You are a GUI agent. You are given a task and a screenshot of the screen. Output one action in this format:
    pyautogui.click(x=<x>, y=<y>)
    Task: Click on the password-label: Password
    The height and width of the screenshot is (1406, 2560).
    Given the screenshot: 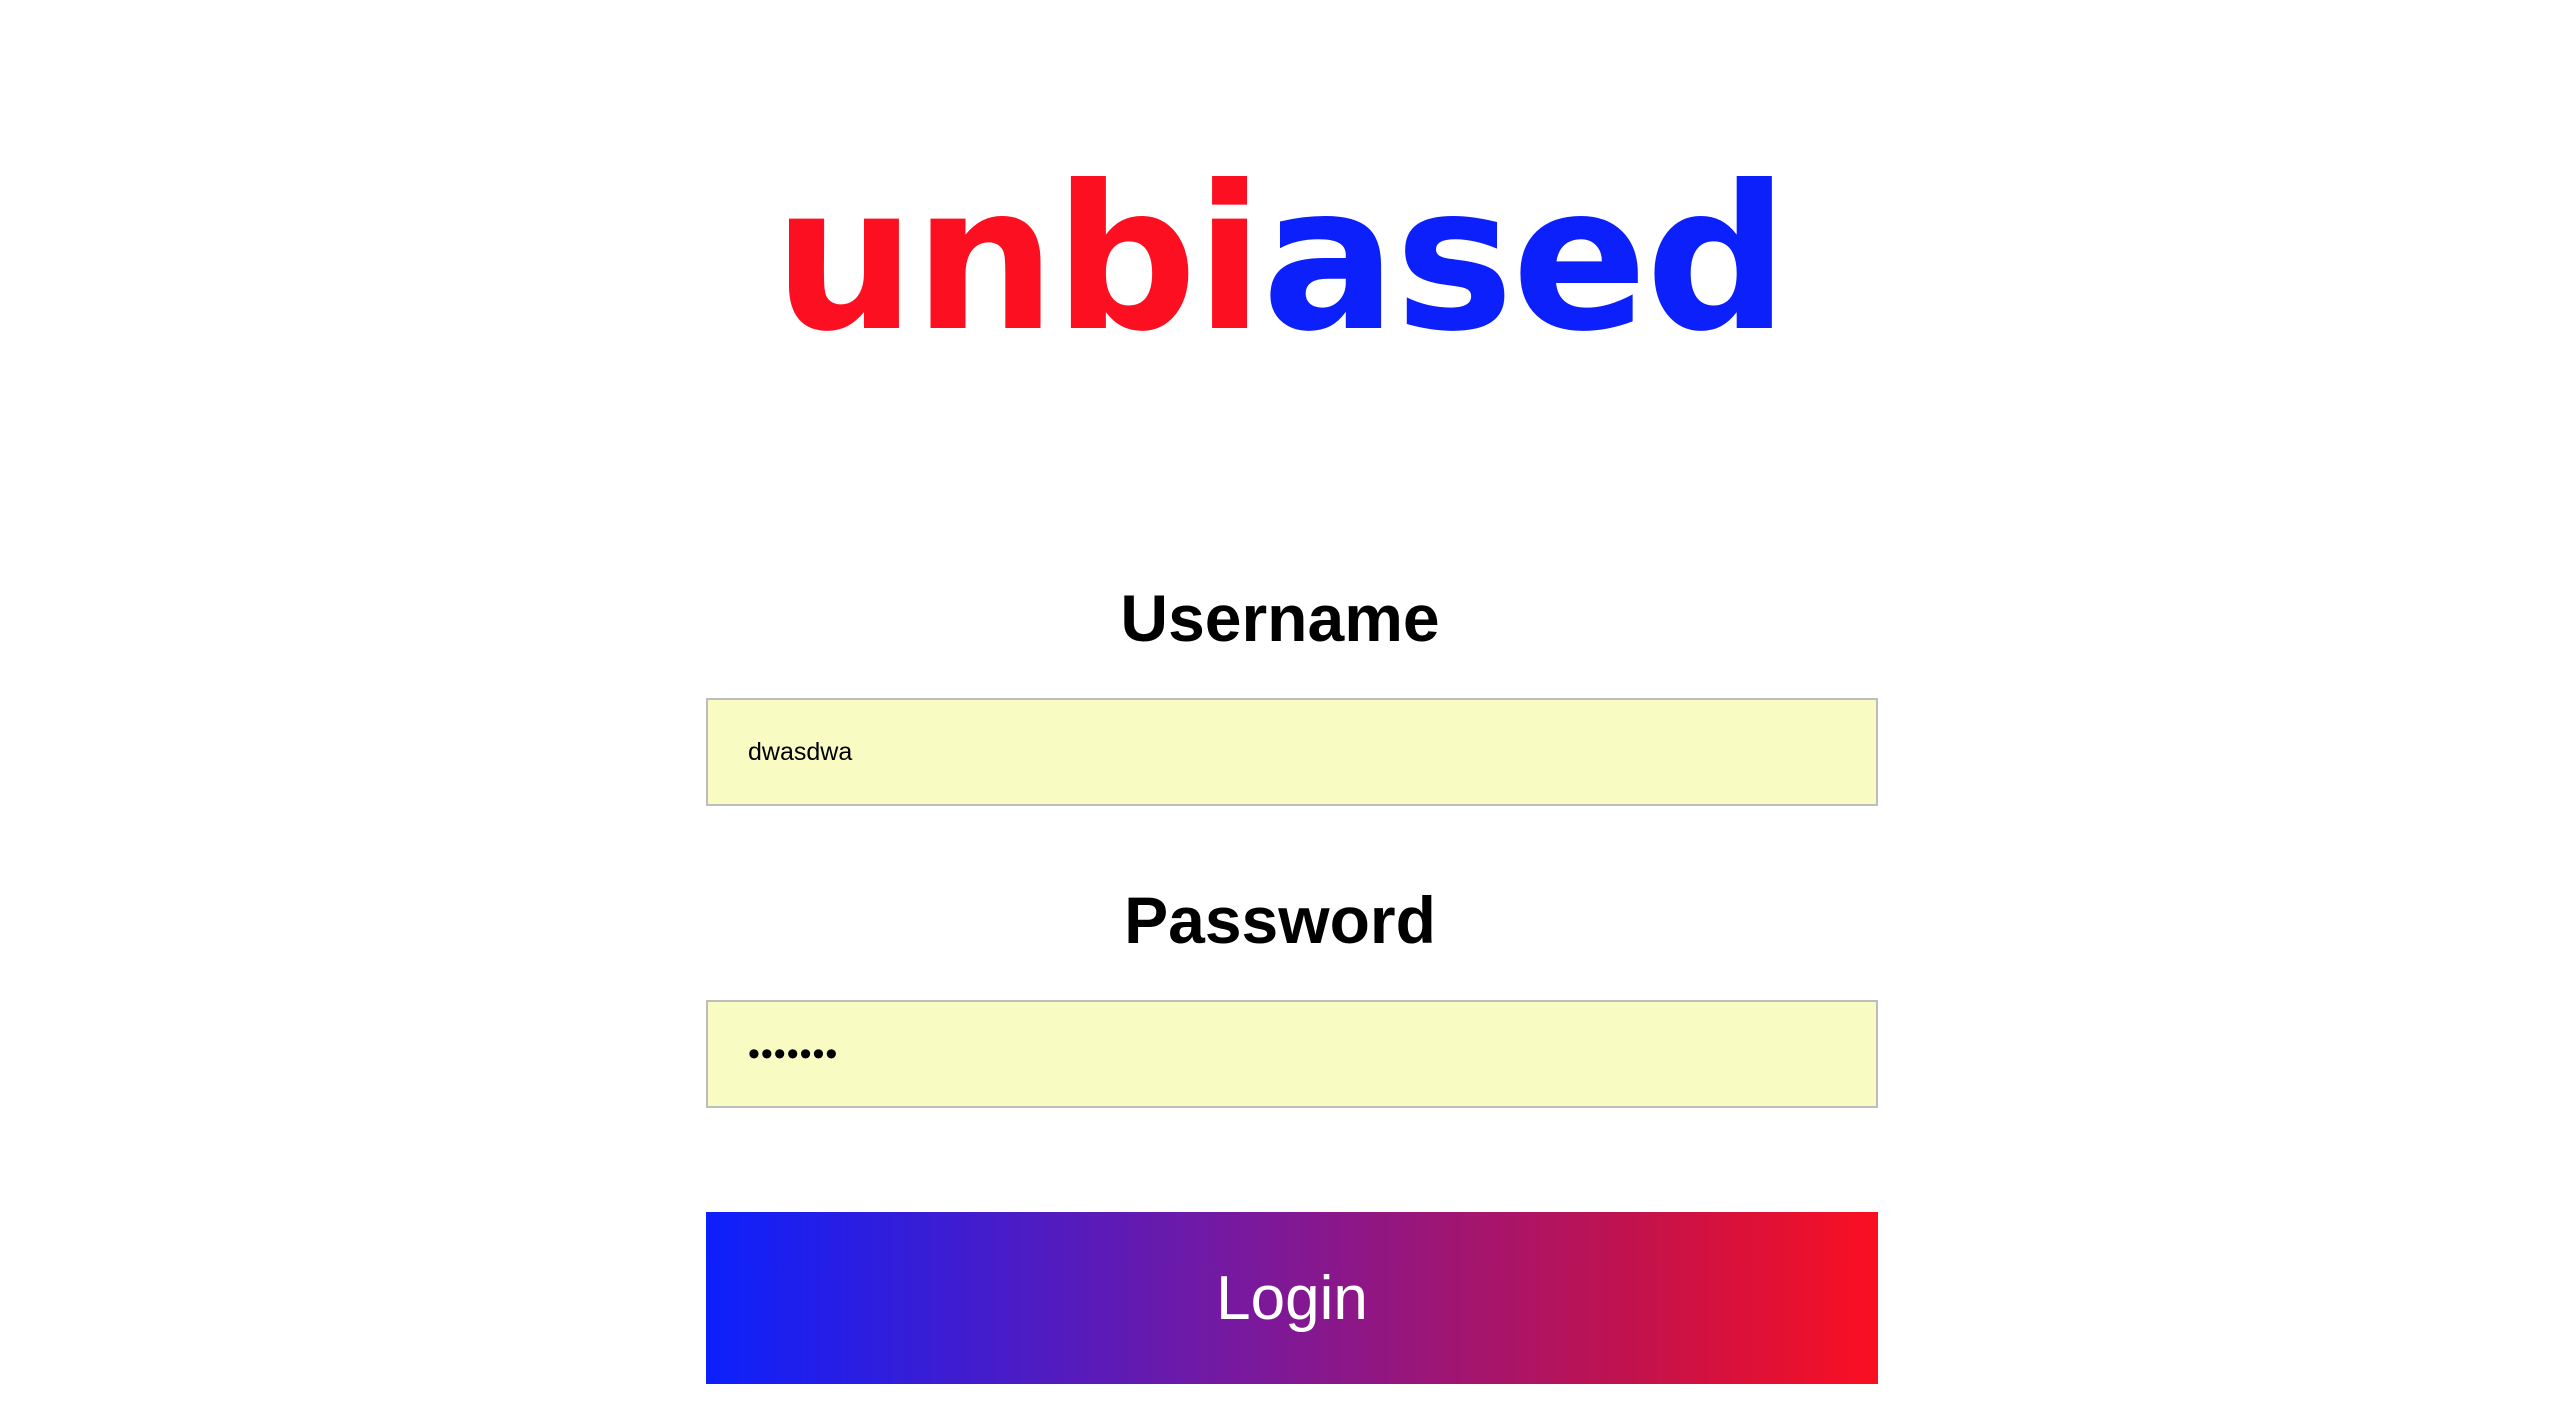 What is the action you would take?
    pyautogui.click(x=1280, y=920)
    